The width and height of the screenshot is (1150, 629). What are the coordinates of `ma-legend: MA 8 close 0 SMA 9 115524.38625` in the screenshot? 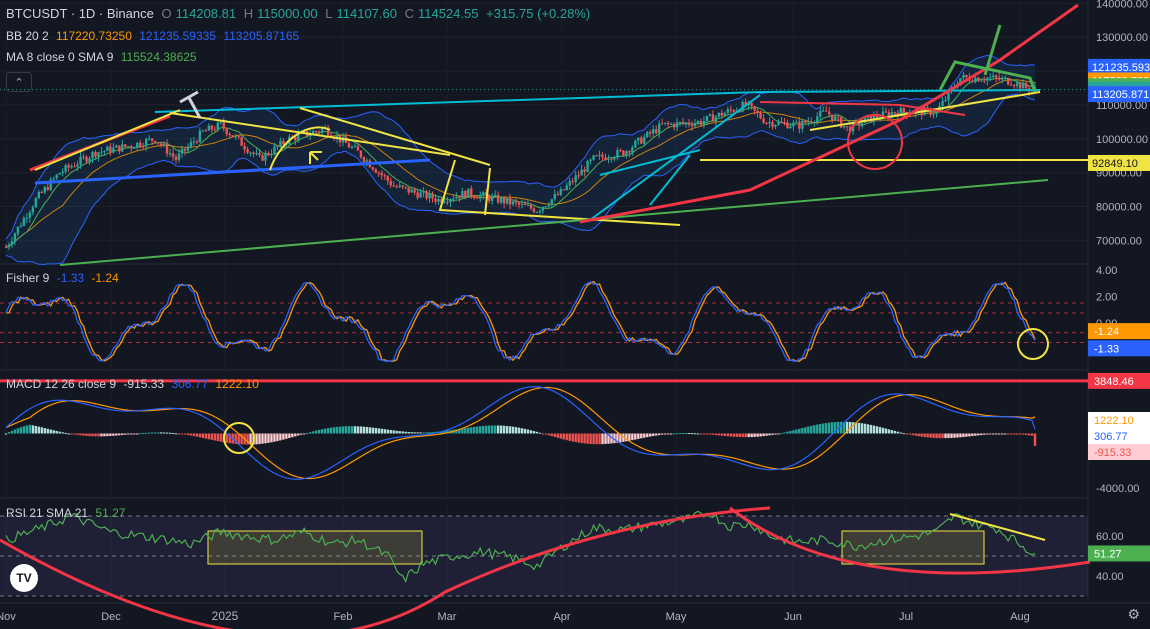 It's located at (103, 57).